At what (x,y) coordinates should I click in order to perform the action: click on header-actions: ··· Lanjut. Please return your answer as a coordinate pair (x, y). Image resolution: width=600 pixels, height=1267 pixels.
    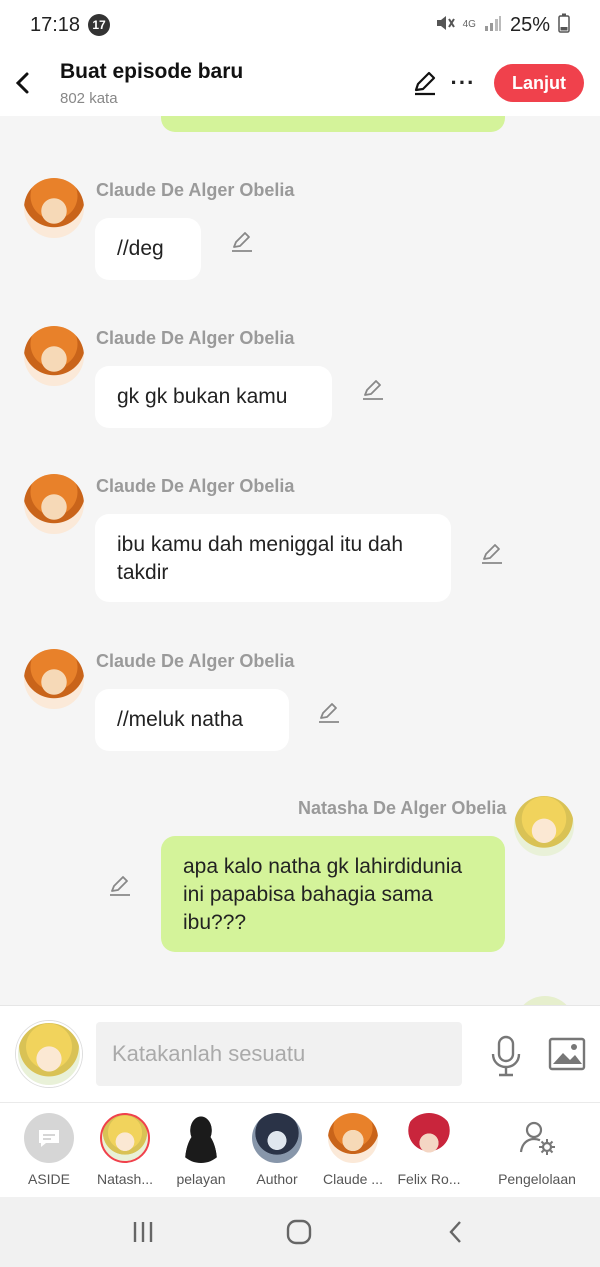
    Looking at the image, I should click on (495, 83).